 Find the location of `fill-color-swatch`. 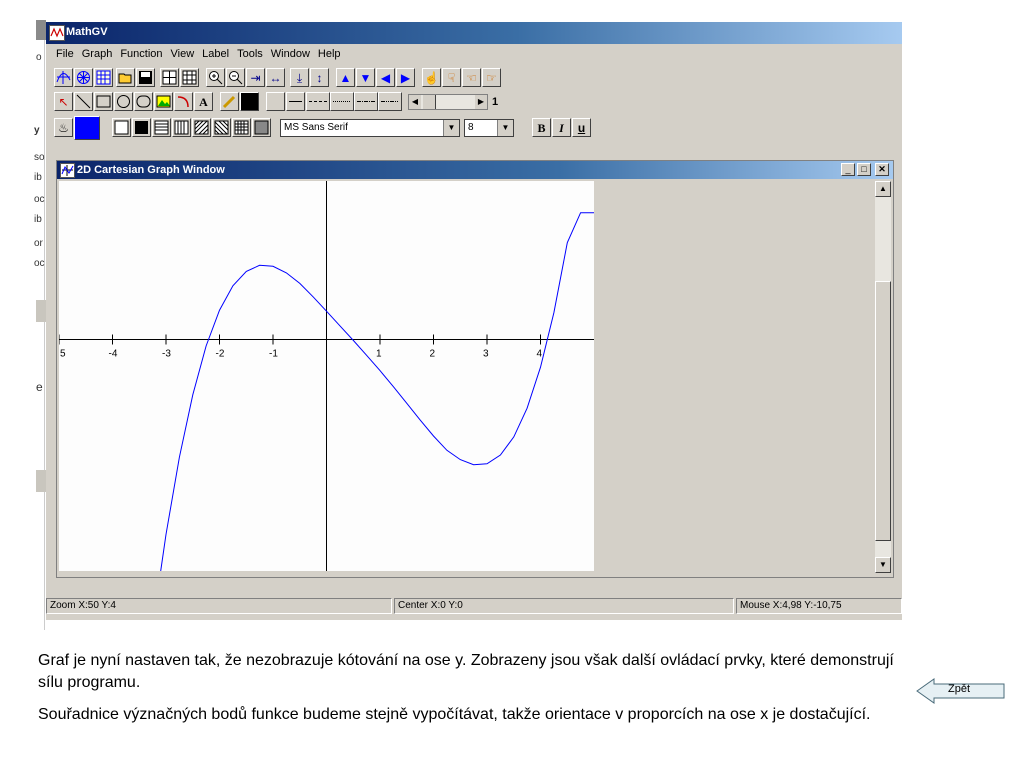

fill-color-swatch is located at coordinates (87, 128).